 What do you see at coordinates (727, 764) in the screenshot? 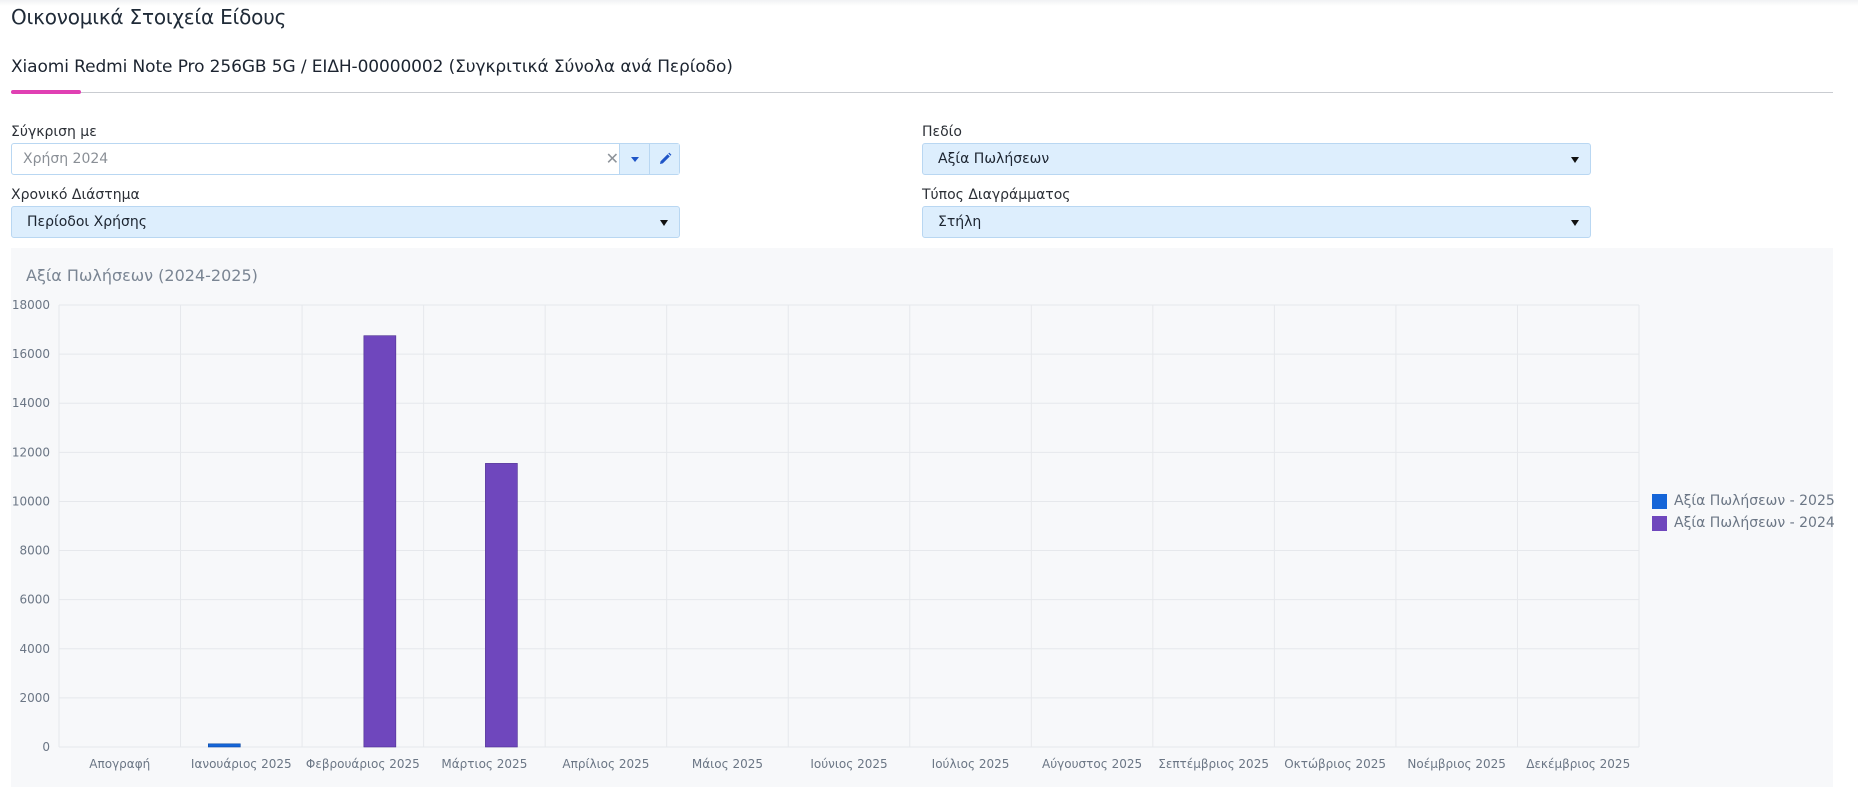
I see `x-tick-label: Μάιος 2025` at bounding box center [727, 764].